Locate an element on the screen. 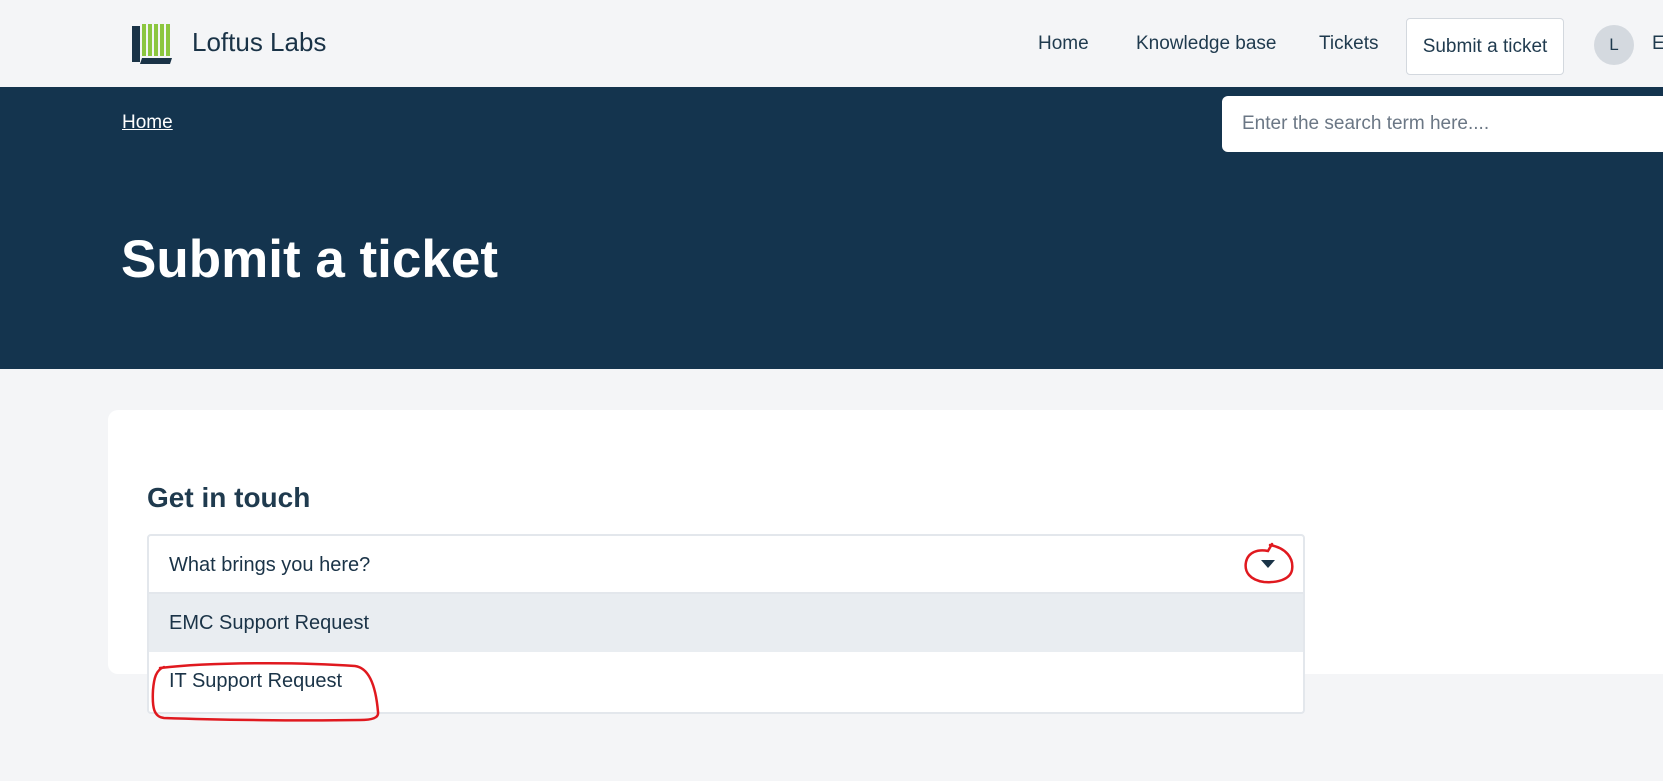 The width and height of the screenshot is (1663, 781). nav-tickets: Tickets is located at coordinates (1348, 44).